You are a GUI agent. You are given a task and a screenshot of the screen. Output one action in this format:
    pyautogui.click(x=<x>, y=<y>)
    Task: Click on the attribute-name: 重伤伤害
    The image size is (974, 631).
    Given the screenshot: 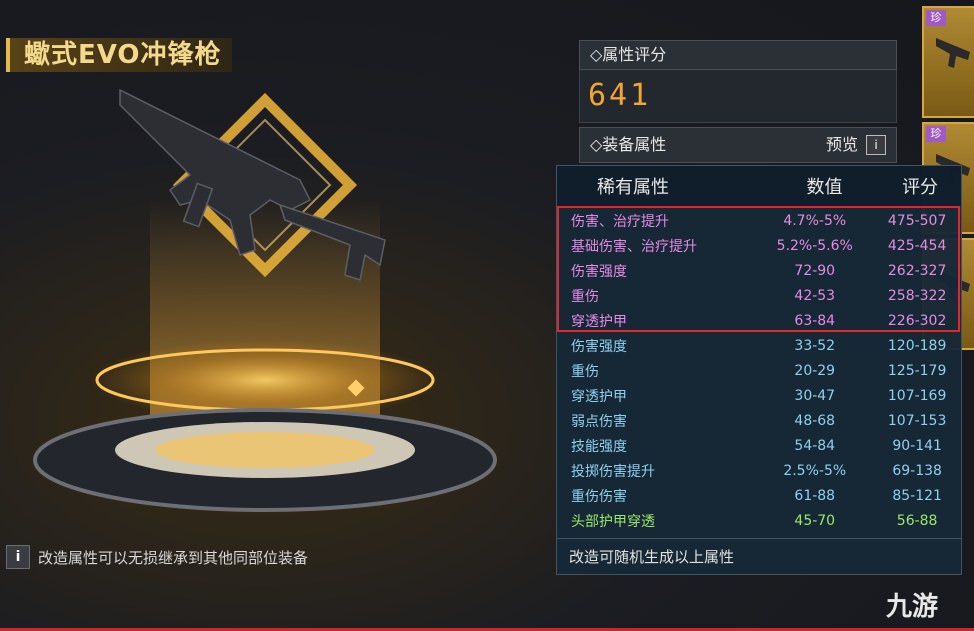 What is the action you would take?
    pyautogui.click(x=599, y=496)
    